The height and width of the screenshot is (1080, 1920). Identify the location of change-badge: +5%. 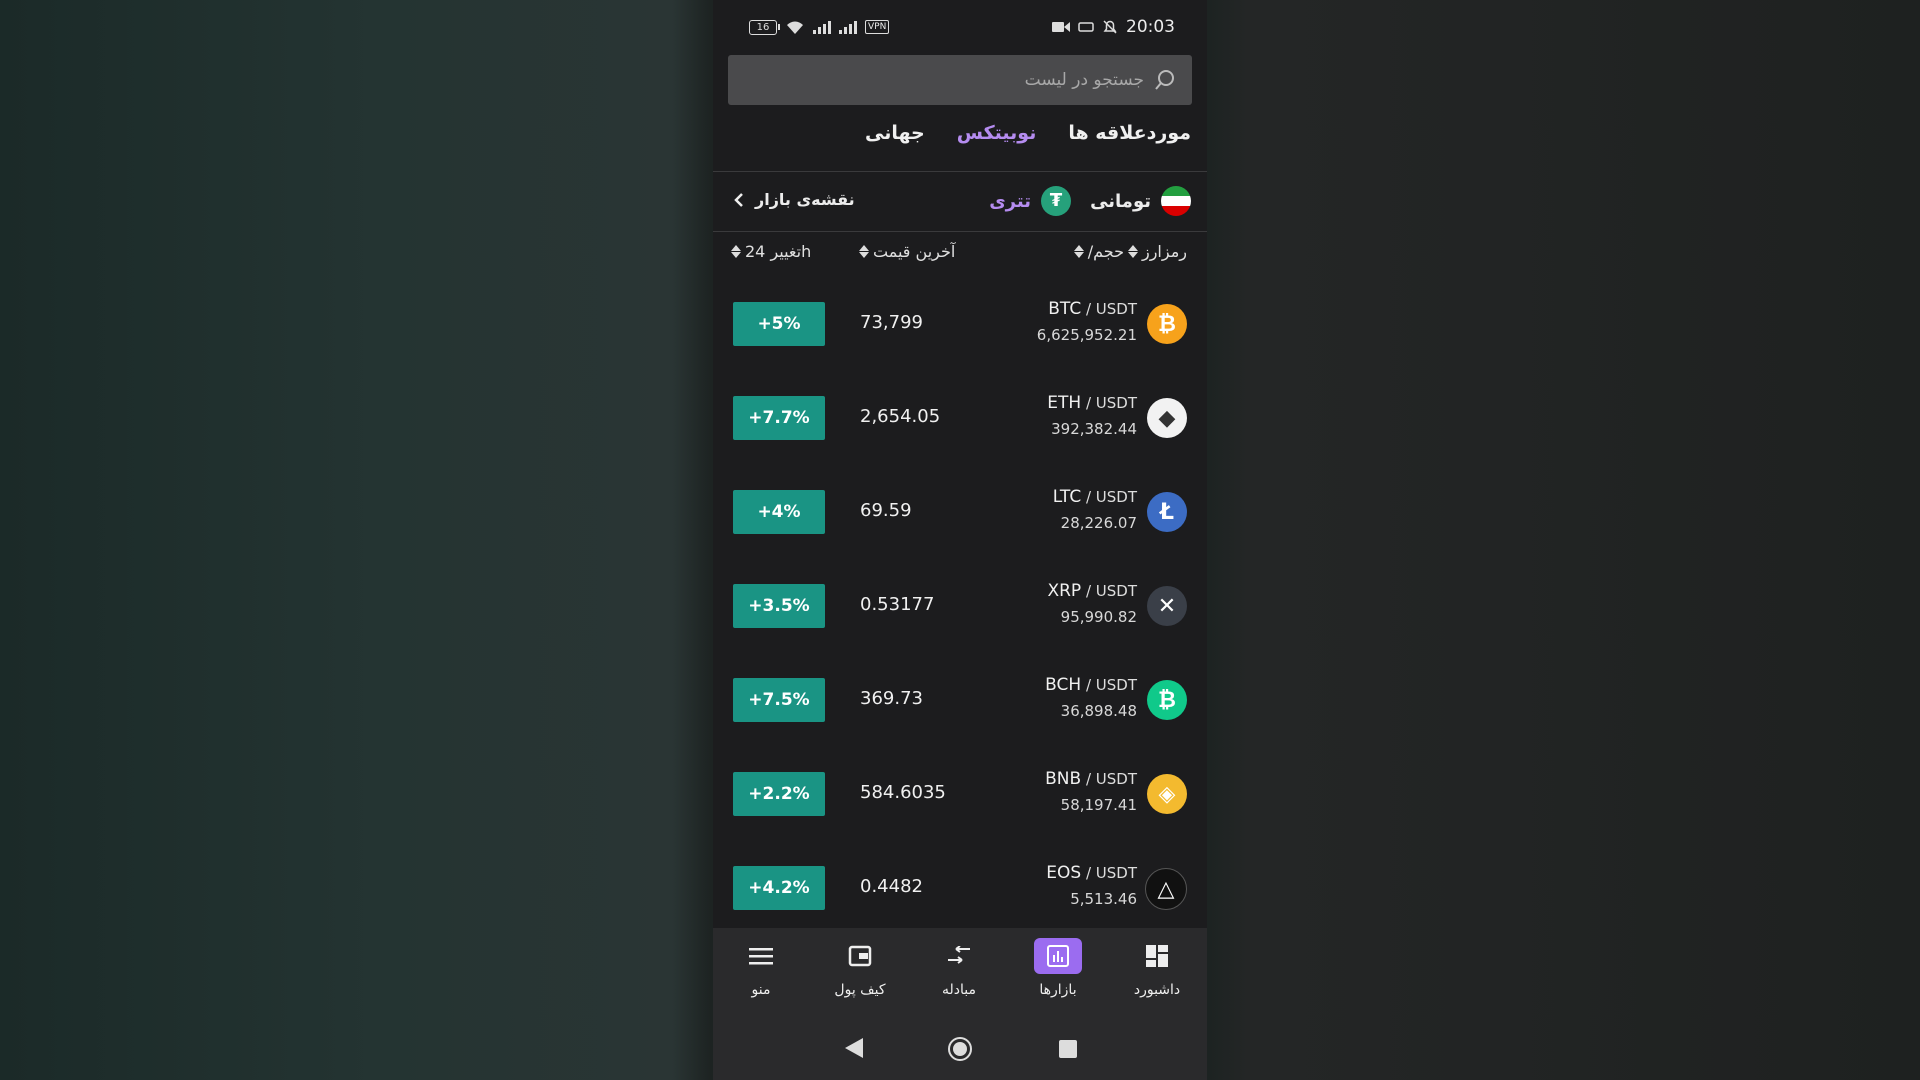
(779, 324).